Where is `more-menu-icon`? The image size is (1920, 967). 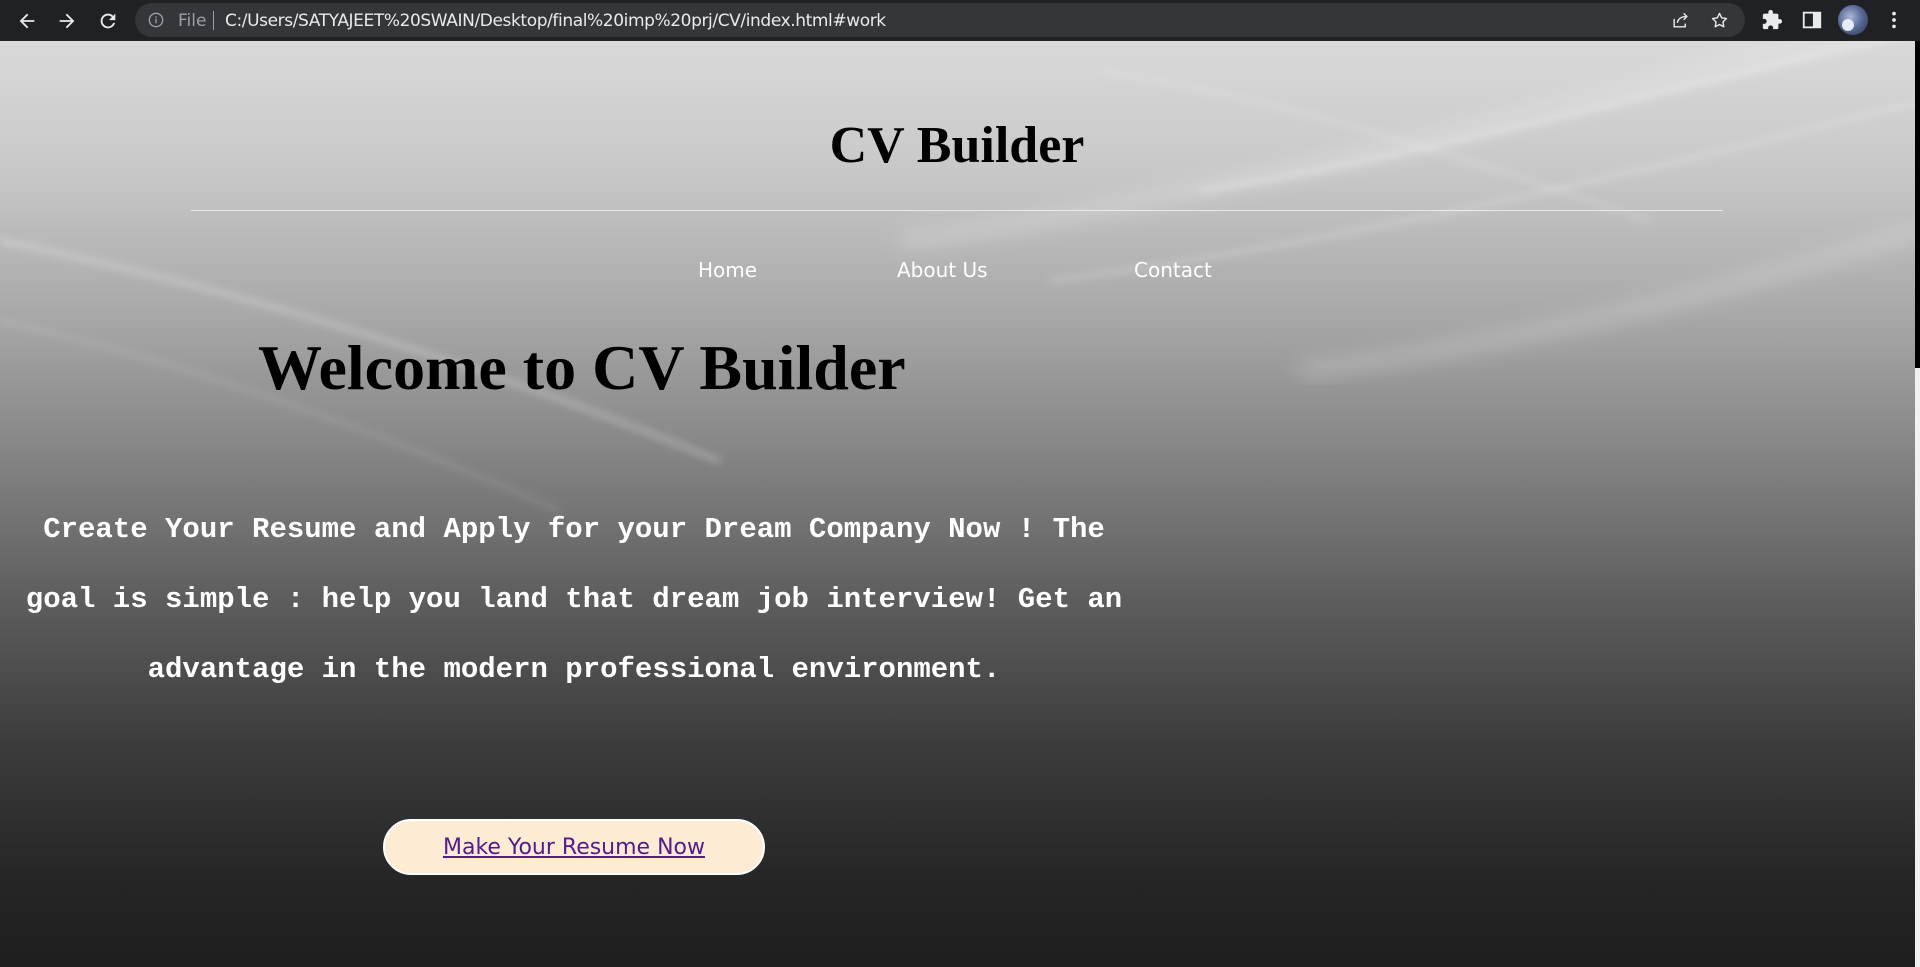
more-menu-icon is located at coordinates (1894, 20).